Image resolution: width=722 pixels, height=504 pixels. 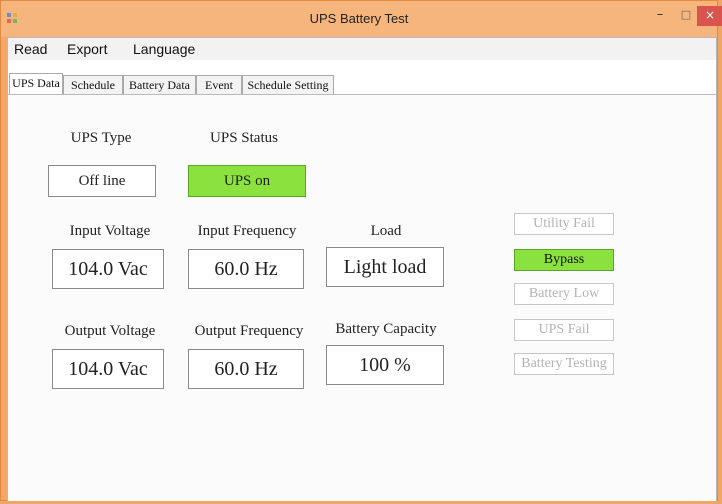 What do you see at coordinates (30, 49) in the screenshot?
I see `menu-read: Read` at bounding box center [30, 49].